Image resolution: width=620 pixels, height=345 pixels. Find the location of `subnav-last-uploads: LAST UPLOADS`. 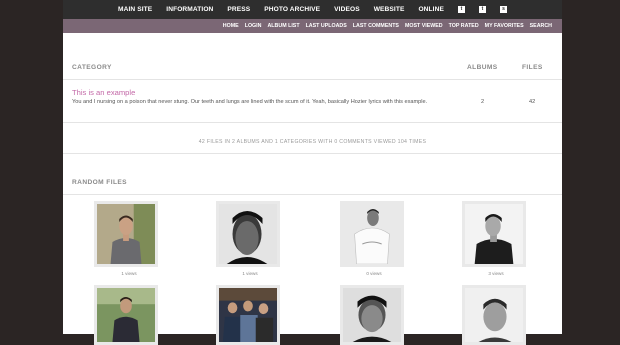

subnav-last-uploads: LAST UPLOADS is located at coordinates (326, 26).